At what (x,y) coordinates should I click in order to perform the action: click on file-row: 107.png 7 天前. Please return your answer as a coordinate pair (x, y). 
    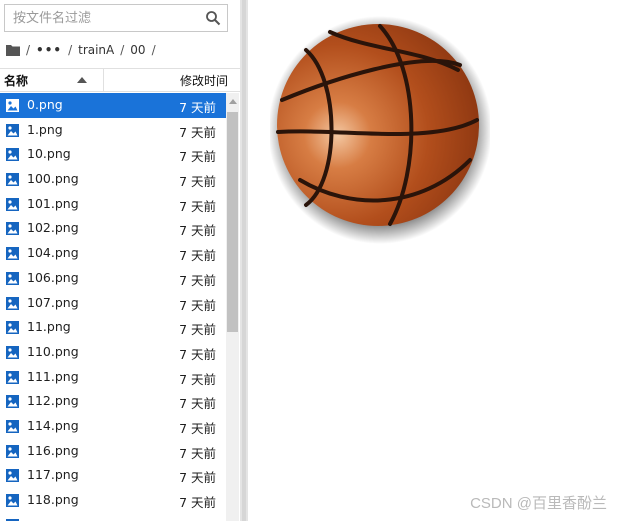
    Looking at the image, I should click on (113, 303).